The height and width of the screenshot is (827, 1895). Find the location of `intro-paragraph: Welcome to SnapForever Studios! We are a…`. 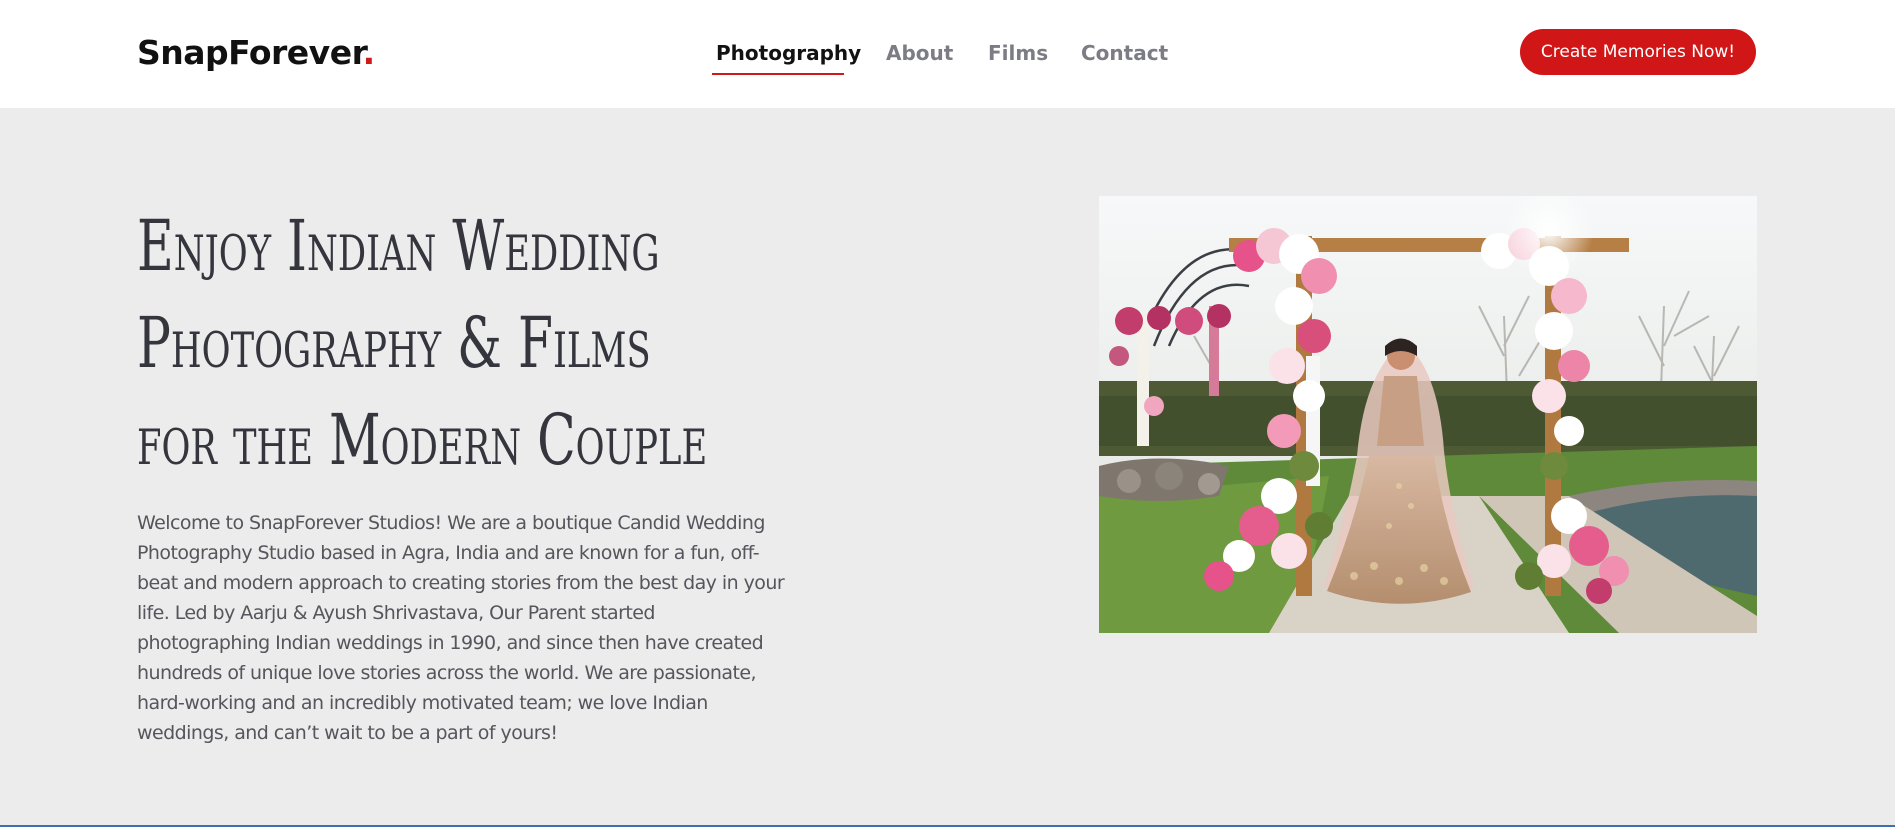

intro-paragraph: Welcome to SnapForever Studios! We are a… is located at coordinates (461, 628).